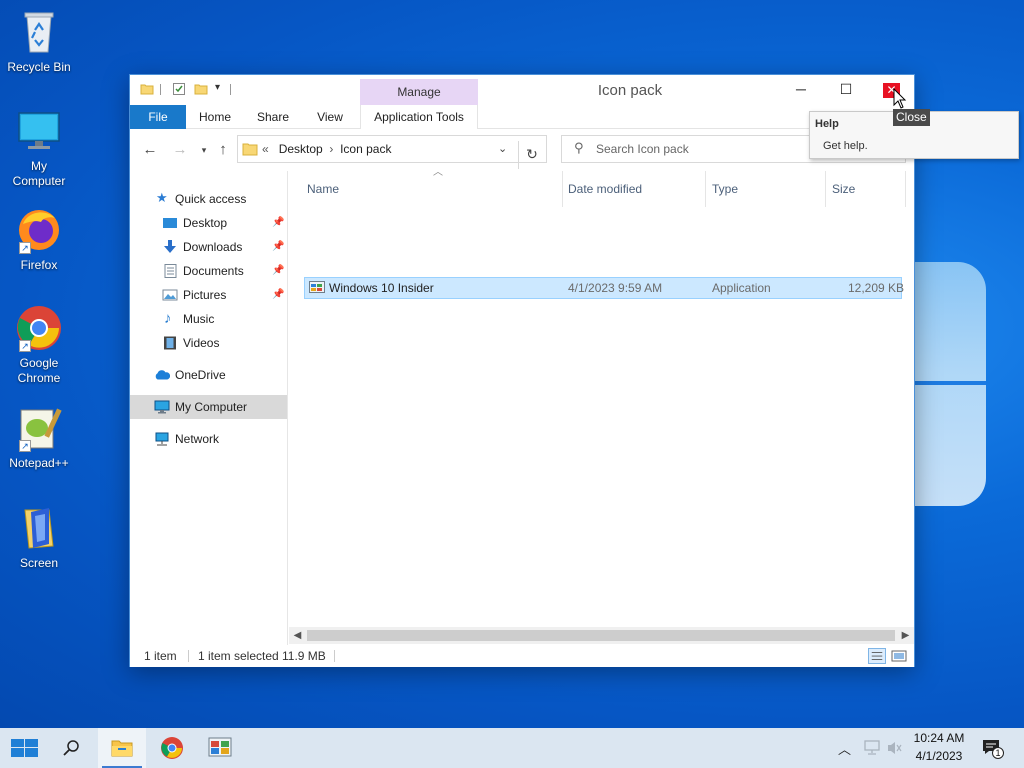 The width and height of the screenshot is (1024, 768). Describe the element at coordinates (208, 271) in the screenshot. I see `nav-documents: Documents 📌` at that location.